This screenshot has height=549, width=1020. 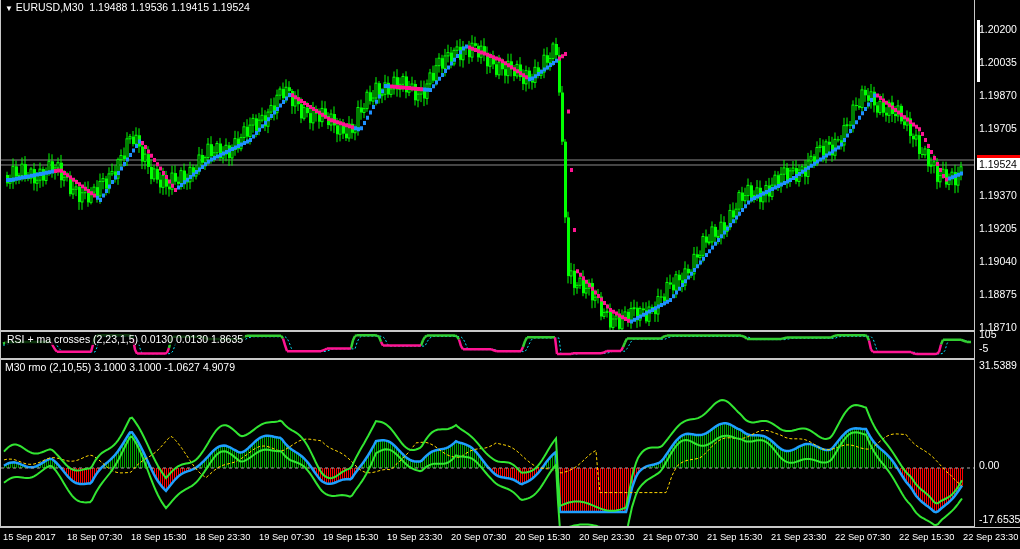 I want to click on price-label: 1.19870, so click(x=998, y=95).